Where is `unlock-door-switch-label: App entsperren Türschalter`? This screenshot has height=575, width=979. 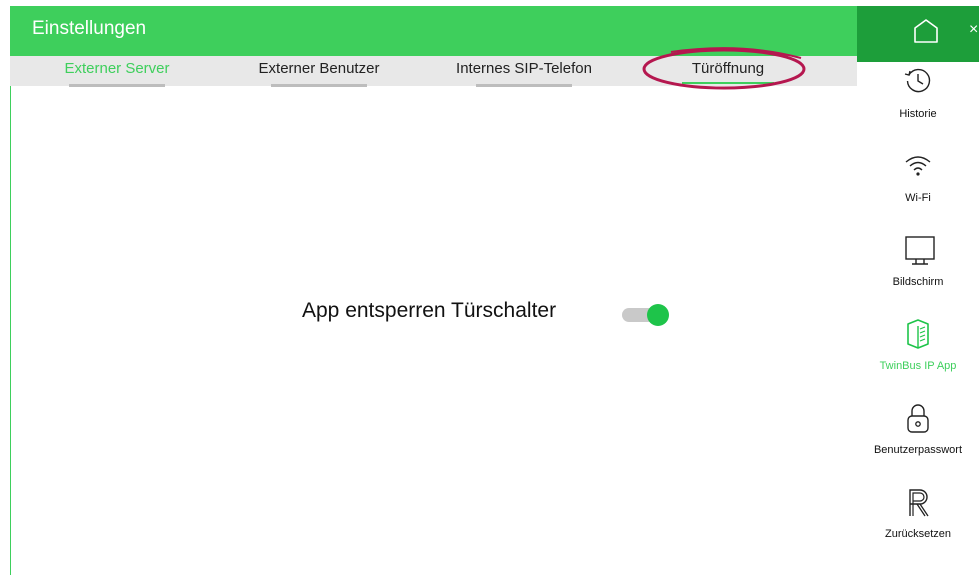
unlock-door-switch-label: App entsperren Türschalter is located at coordinates (429, 310).